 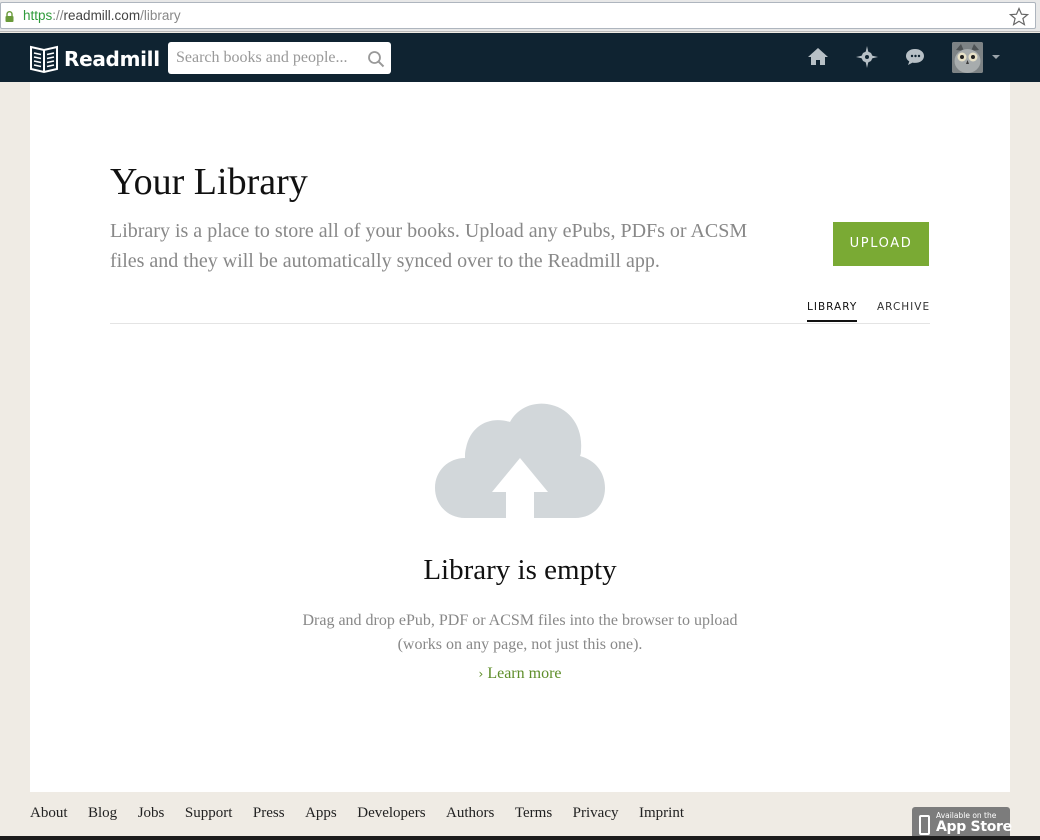 What do you see at coordinates (596, 813) in the screenshot?
I see `footer-link-privacy: Privacy` at bounding box center [596, 813].